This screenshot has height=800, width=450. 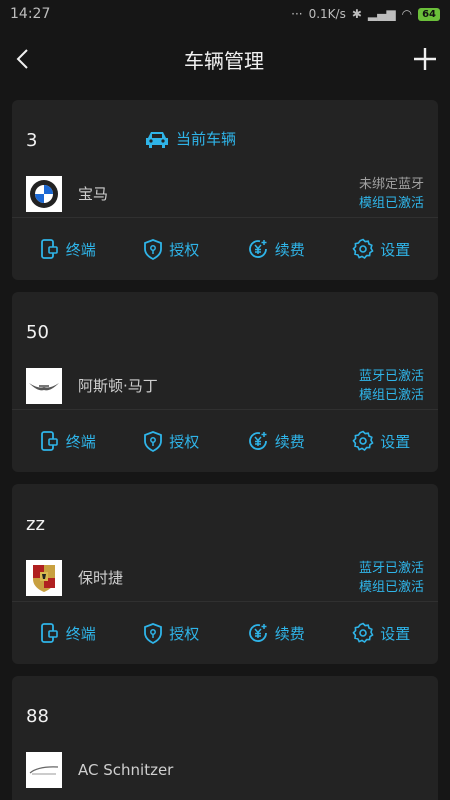 I want to click on back-arrow-icon, so click(x=22, y=59).